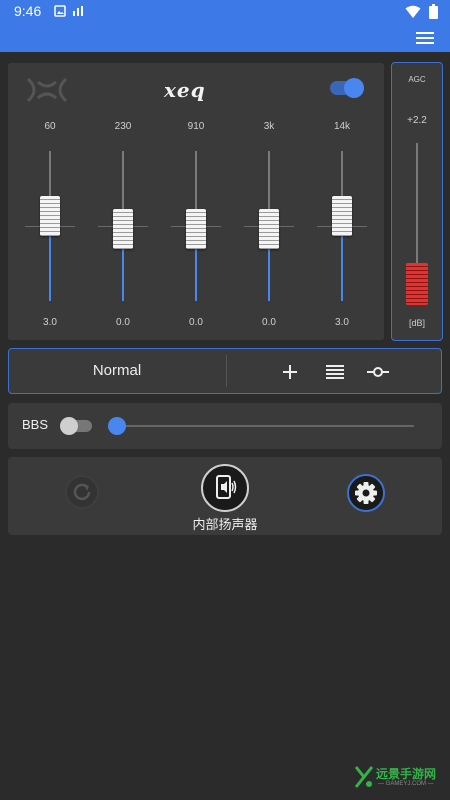 This screenshot has height=800, width=450. What do you see at coordinates (123, 126) in the screenshot?
I see `band-frequency: 230` at bounding box center [123, 126].